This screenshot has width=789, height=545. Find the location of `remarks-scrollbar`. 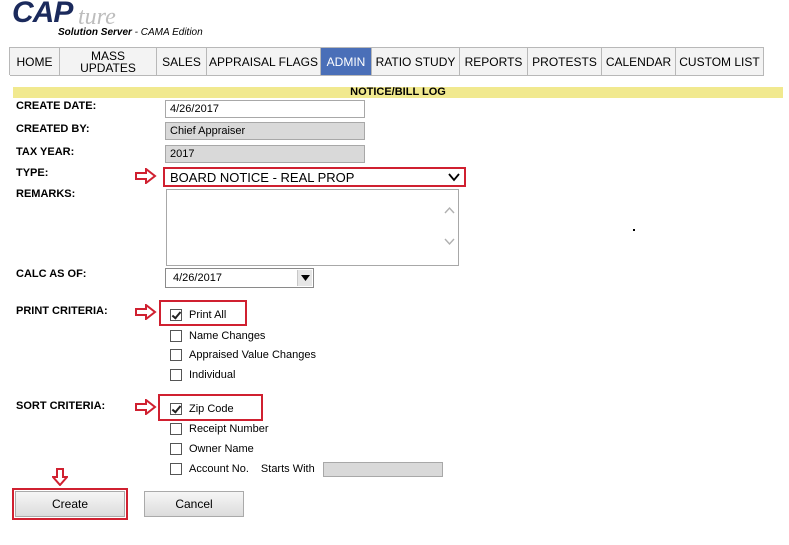

remarks-scrollbar is located at coordinates (449, 227).